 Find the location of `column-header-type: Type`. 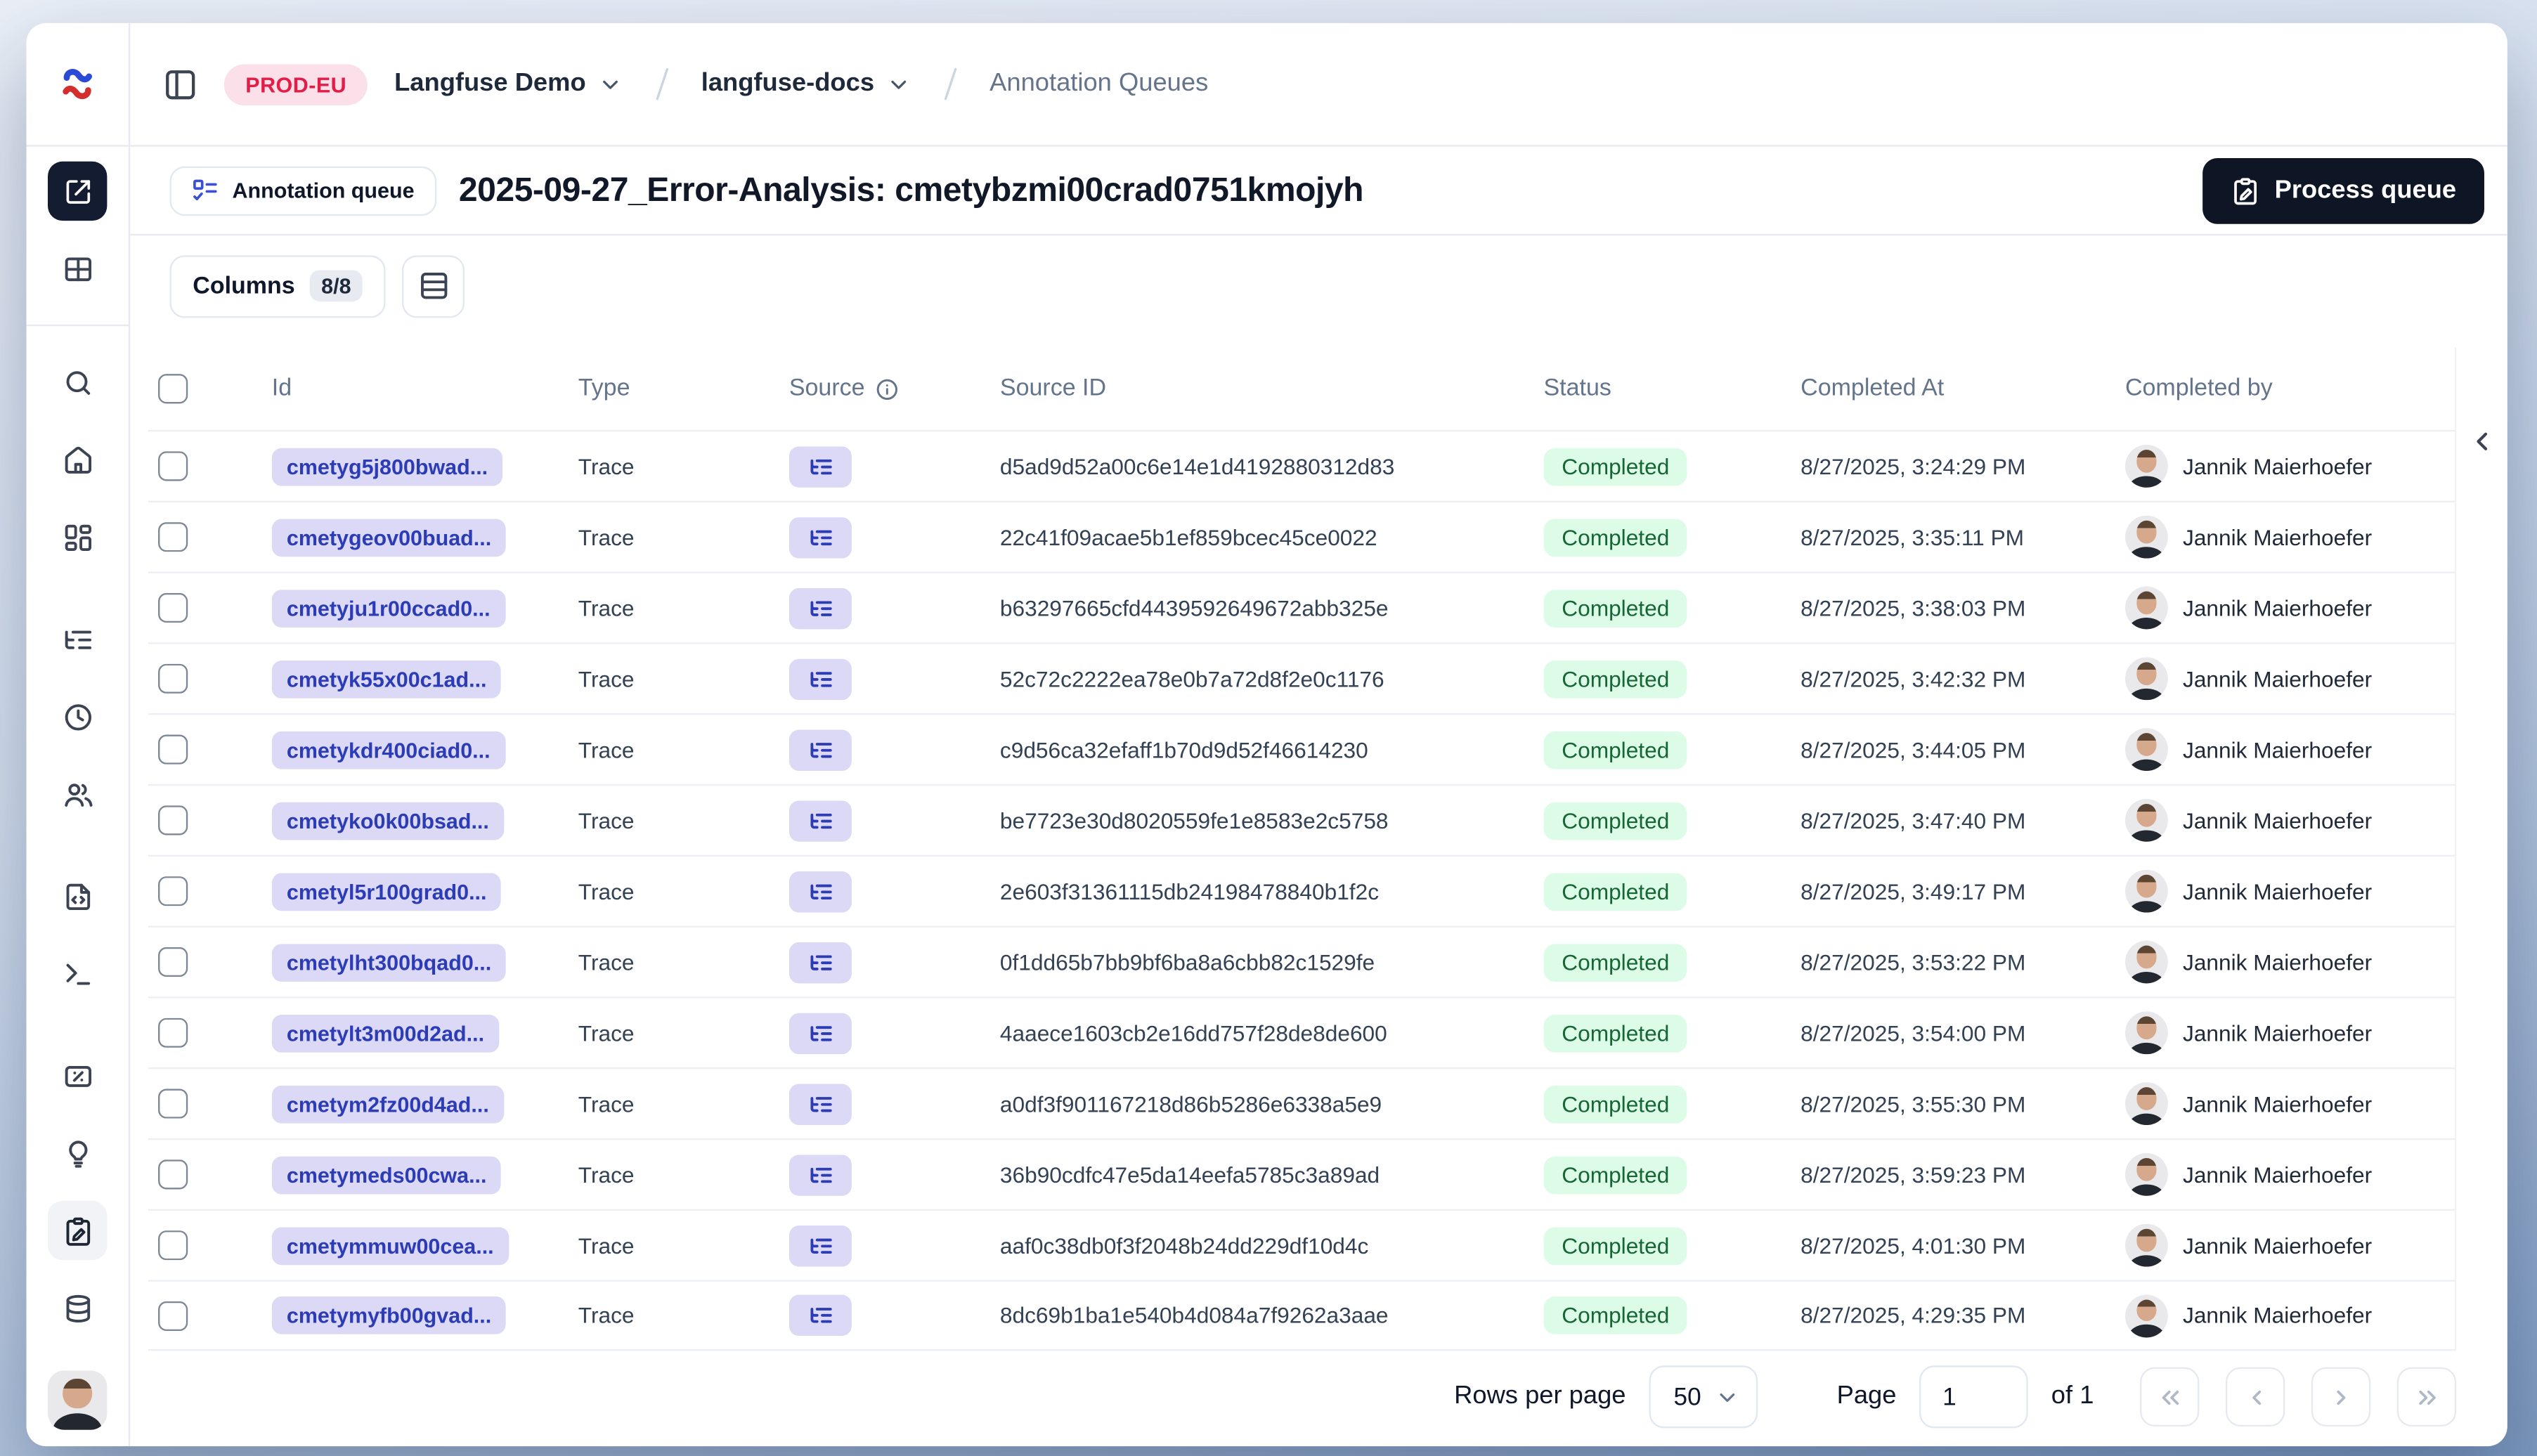

column-header-type: Type is located at coordinates (669, 389).